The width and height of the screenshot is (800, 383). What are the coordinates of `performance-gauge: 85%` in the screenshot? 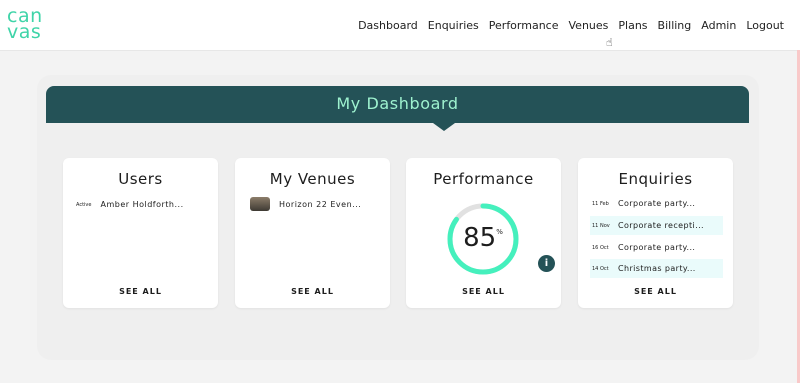 It's located at (483, 239).